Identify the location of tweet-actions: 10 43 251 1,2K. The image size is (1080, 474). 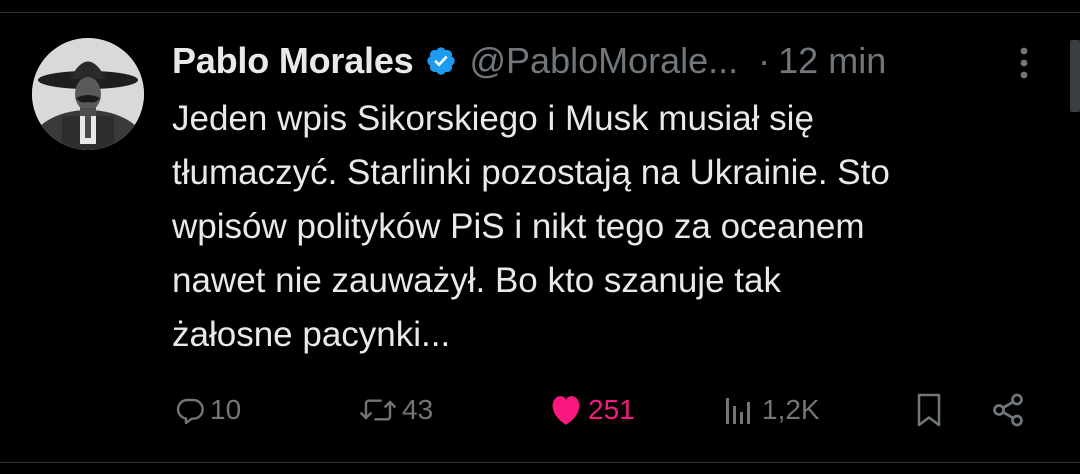
(602, 410).